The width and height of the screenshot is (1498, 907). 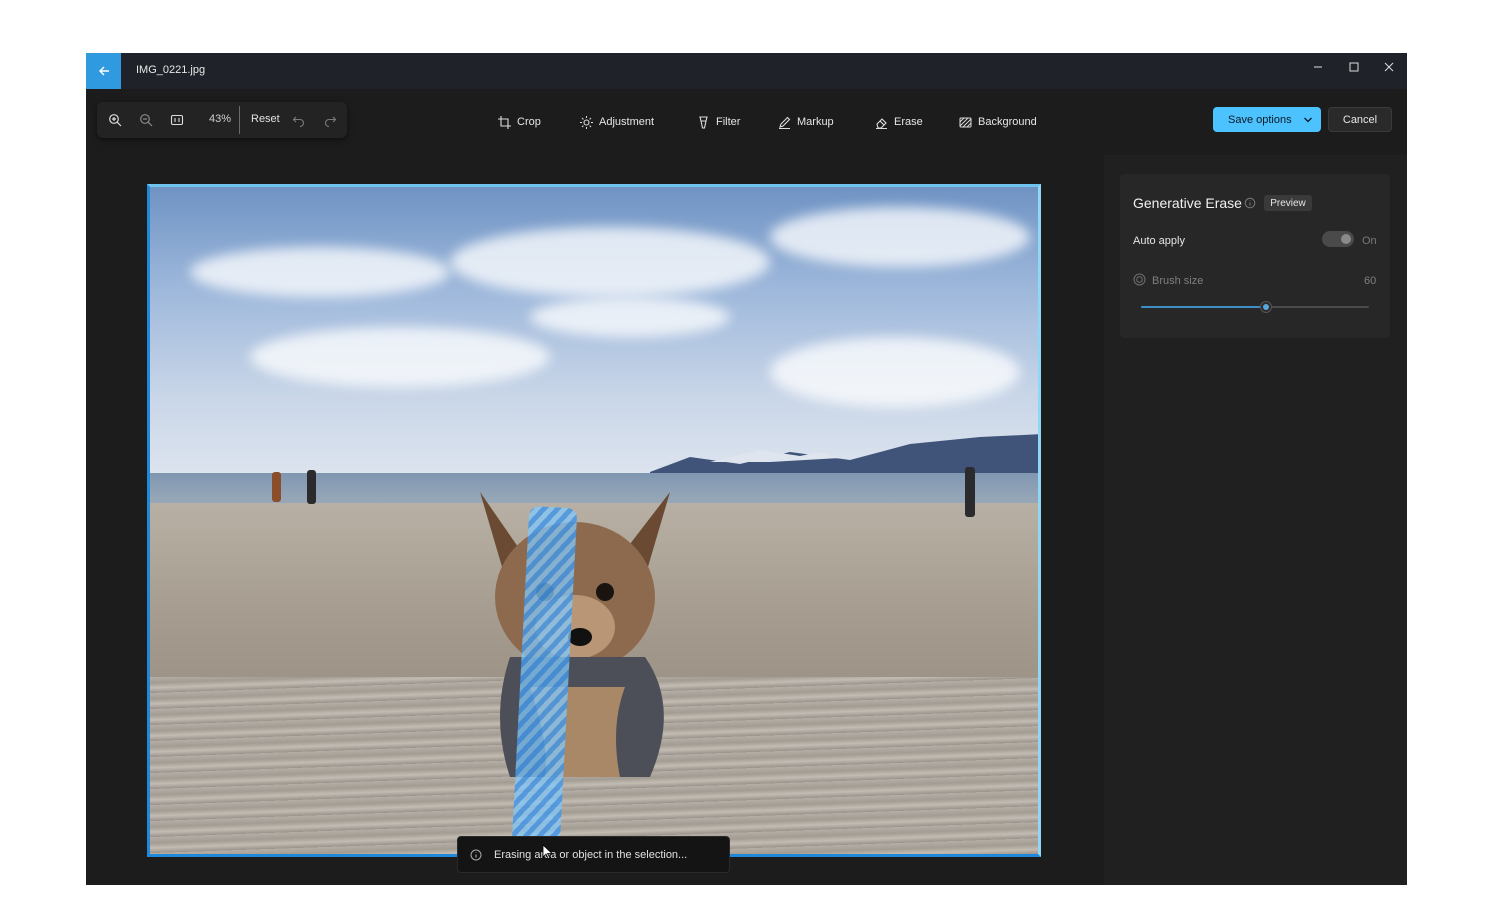 I want to click on tool-background: Background, so click(x=998, y=122).